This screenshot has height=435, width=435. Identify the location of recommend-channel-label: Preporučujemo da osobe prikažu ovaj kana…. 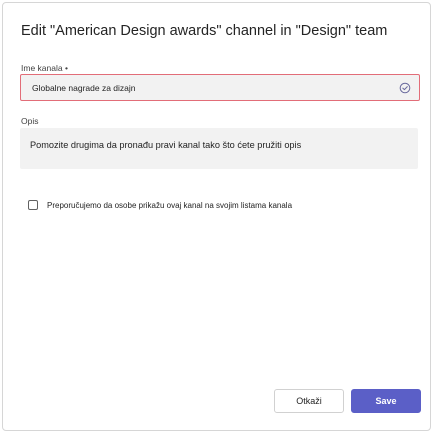
(169, 205).